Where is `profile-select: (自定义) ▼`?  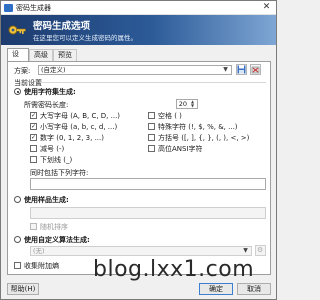 profile-select: (自定义) ▼ is located at coordinates (135, 70).